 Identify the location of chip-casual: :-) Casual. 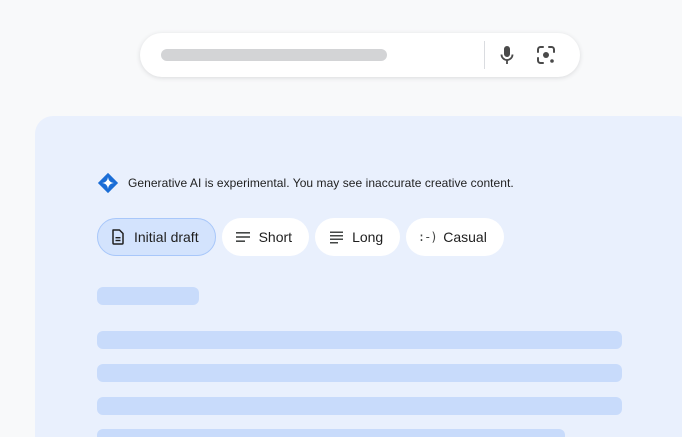
(455, 237).